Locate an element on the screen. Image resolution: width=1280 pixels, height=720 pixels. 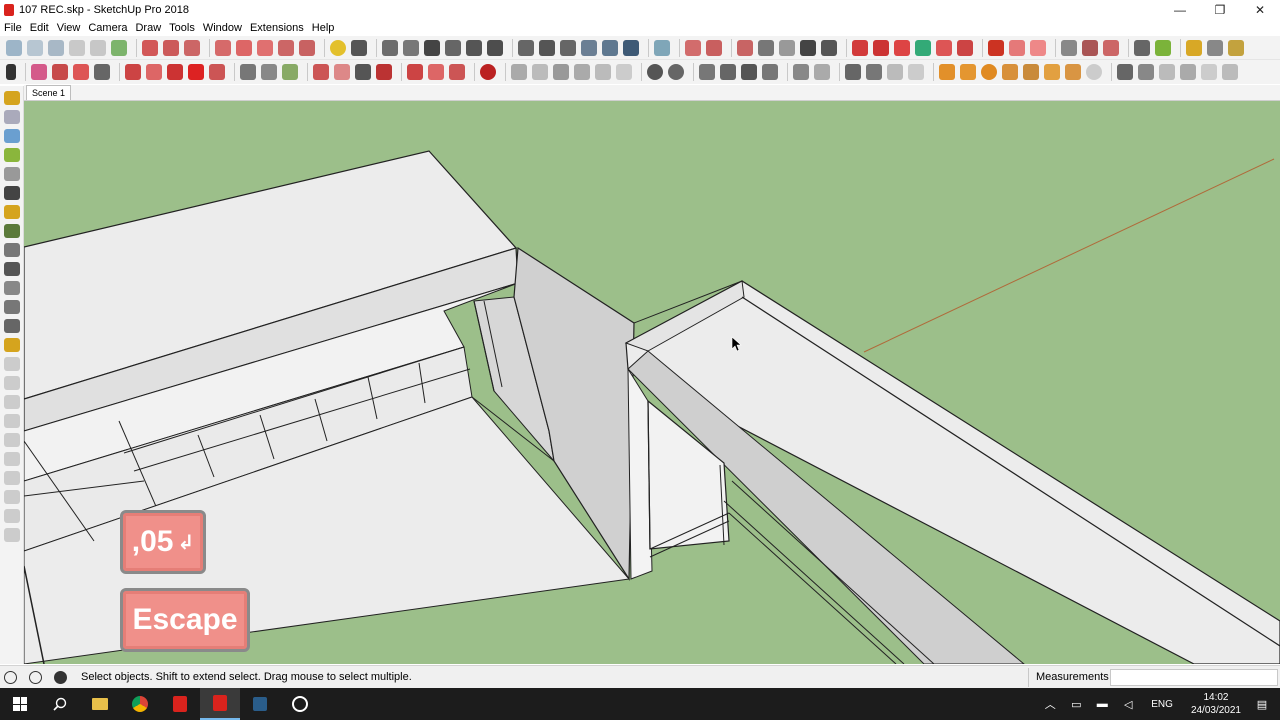
solid-split-icon is located at coordinates (603, 72).